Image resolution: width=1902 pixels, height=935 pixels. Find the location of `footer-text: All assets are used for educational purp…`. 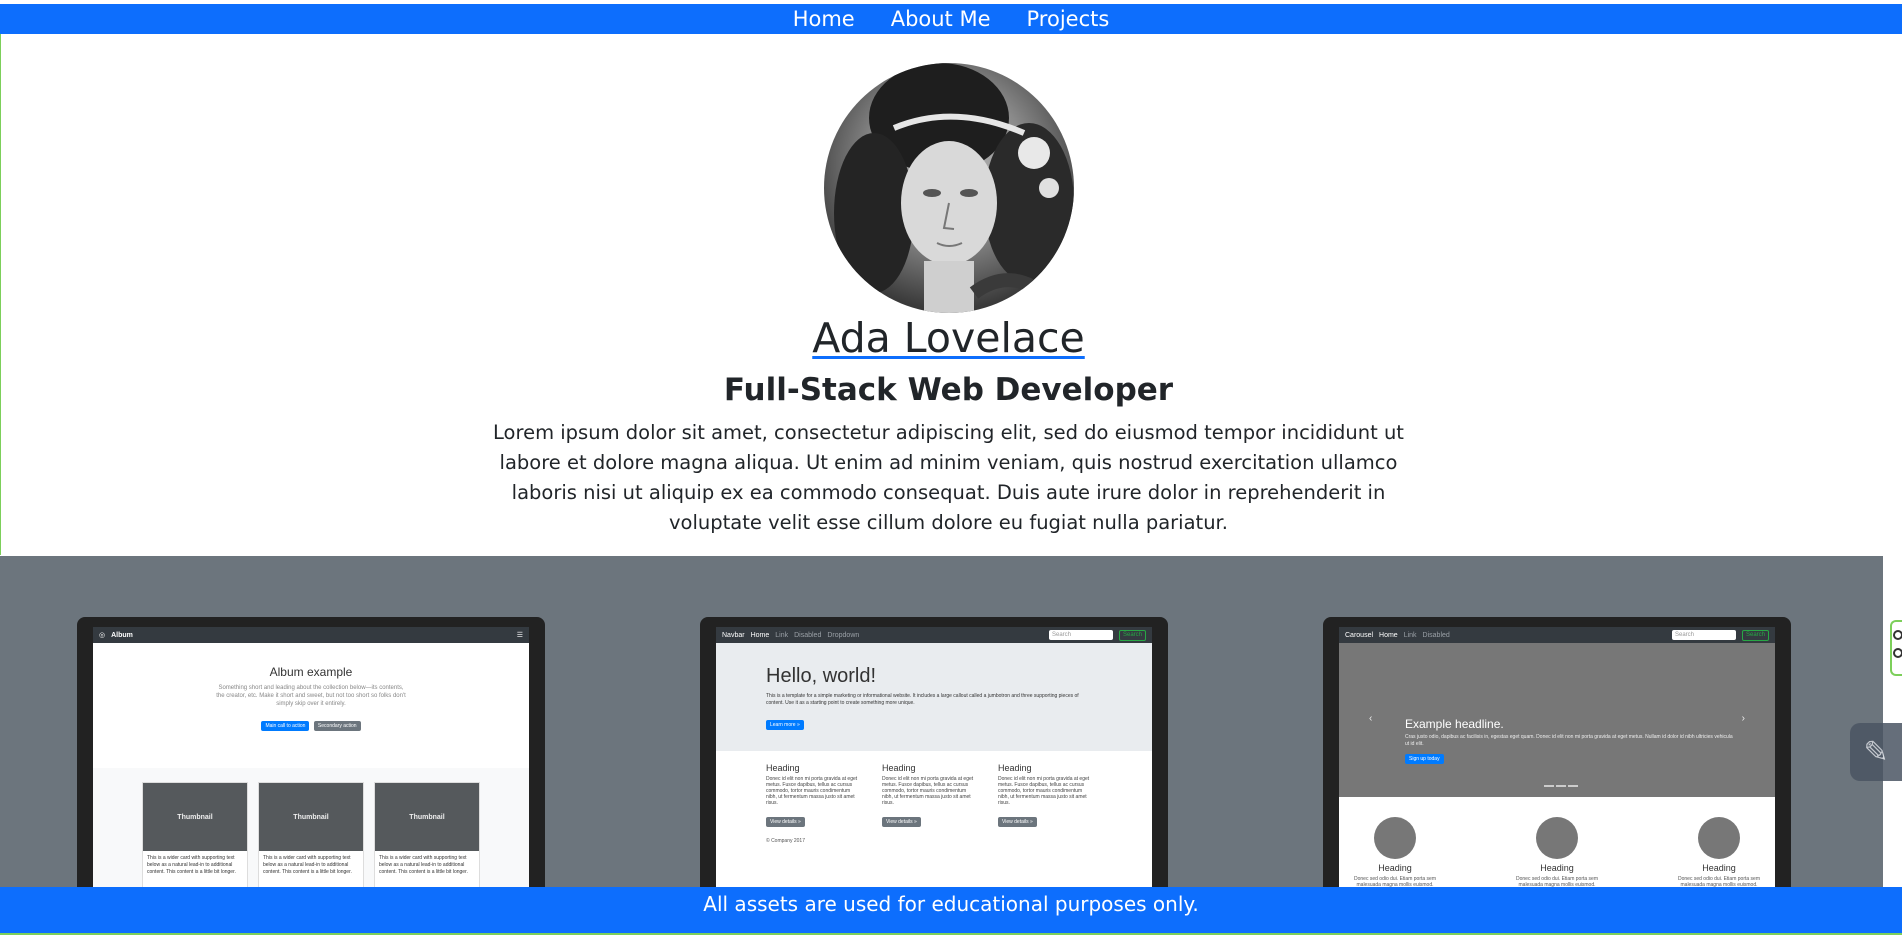

footer-text: All assets are used for educational purp… is located at coordinates (951, 904).